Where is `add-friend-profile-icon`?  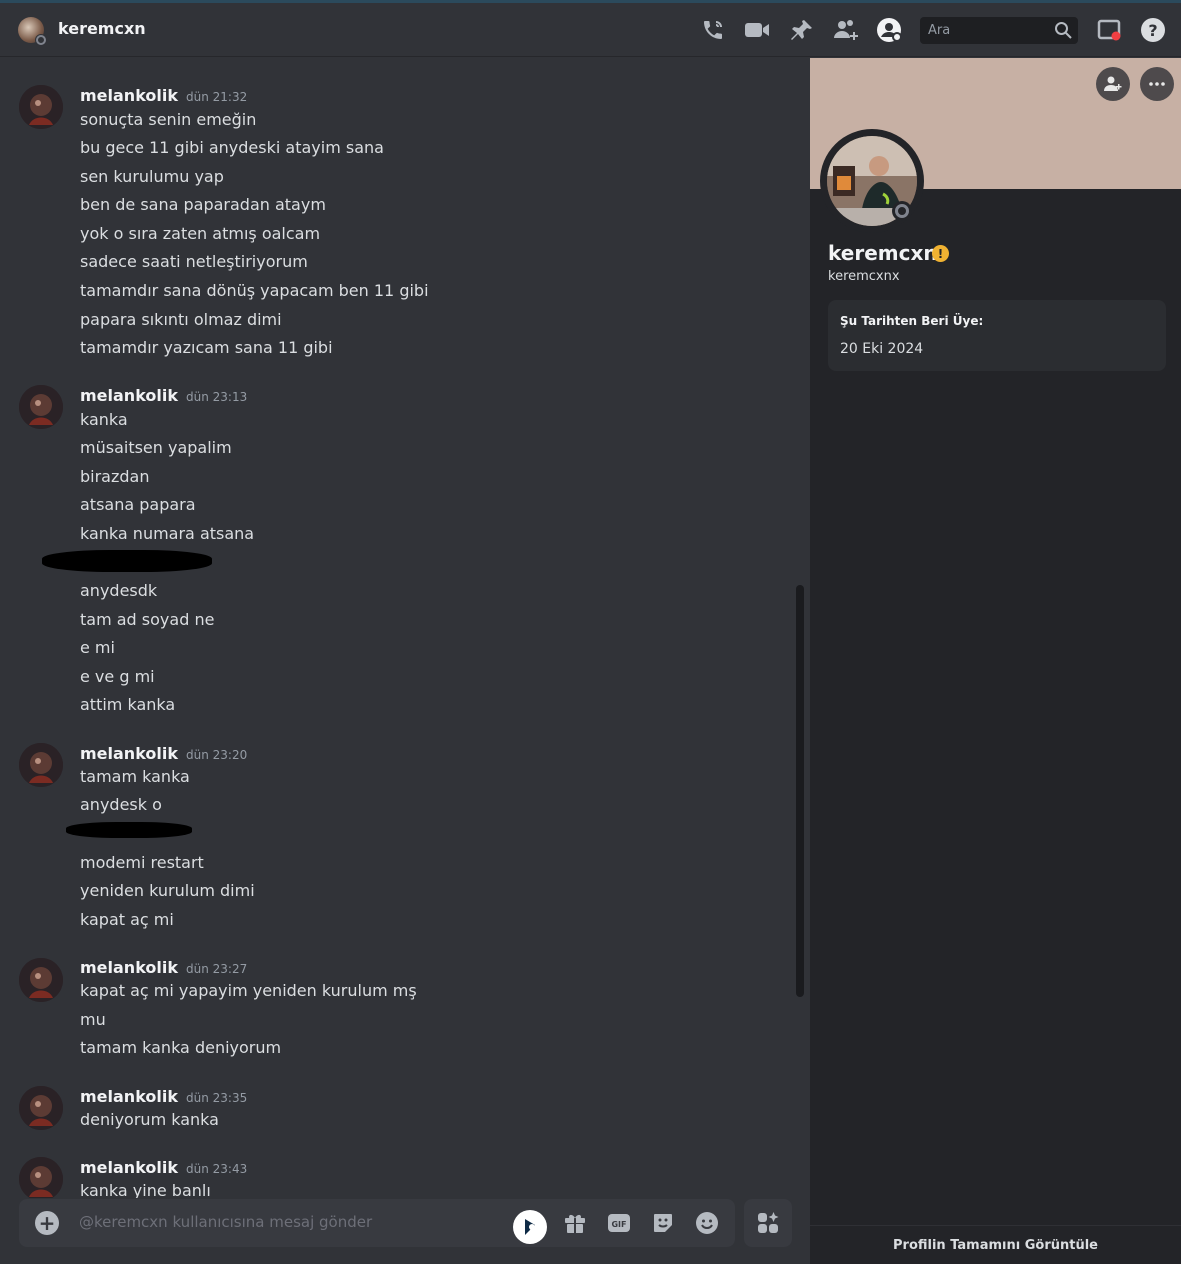
add-friend-profile-icon is located at coordinates (1113, 84).